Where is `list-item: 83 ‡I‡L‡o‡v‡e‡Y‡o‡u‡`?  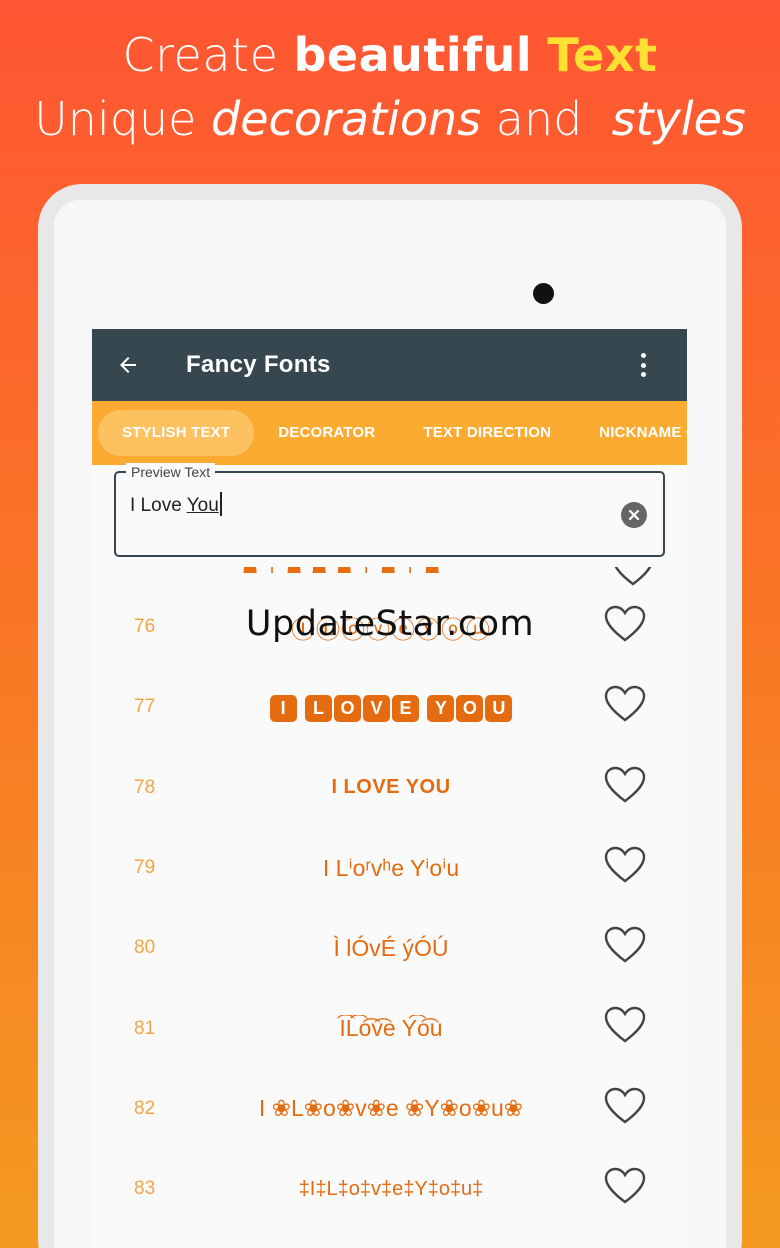
list-item: 83 ‡I‡L‡o‡v‡e‡Y‡o‡u‡ is located at coordinates (389, 1189).